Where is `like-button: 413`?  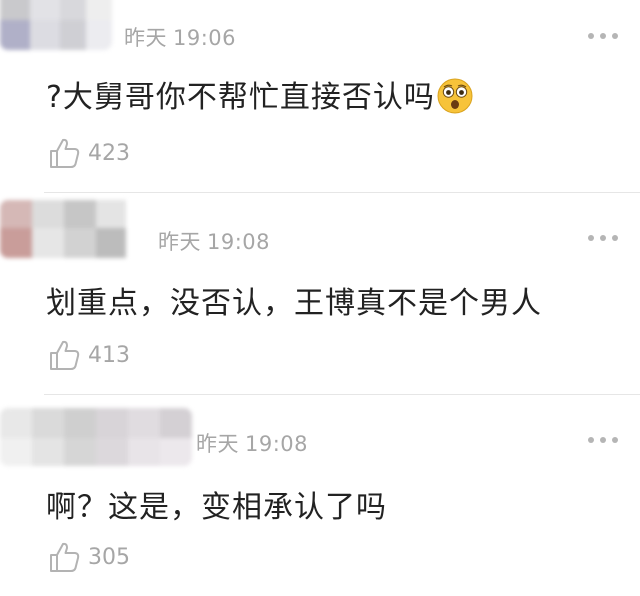
like-button: 413 is located at coordinates (89, 355).